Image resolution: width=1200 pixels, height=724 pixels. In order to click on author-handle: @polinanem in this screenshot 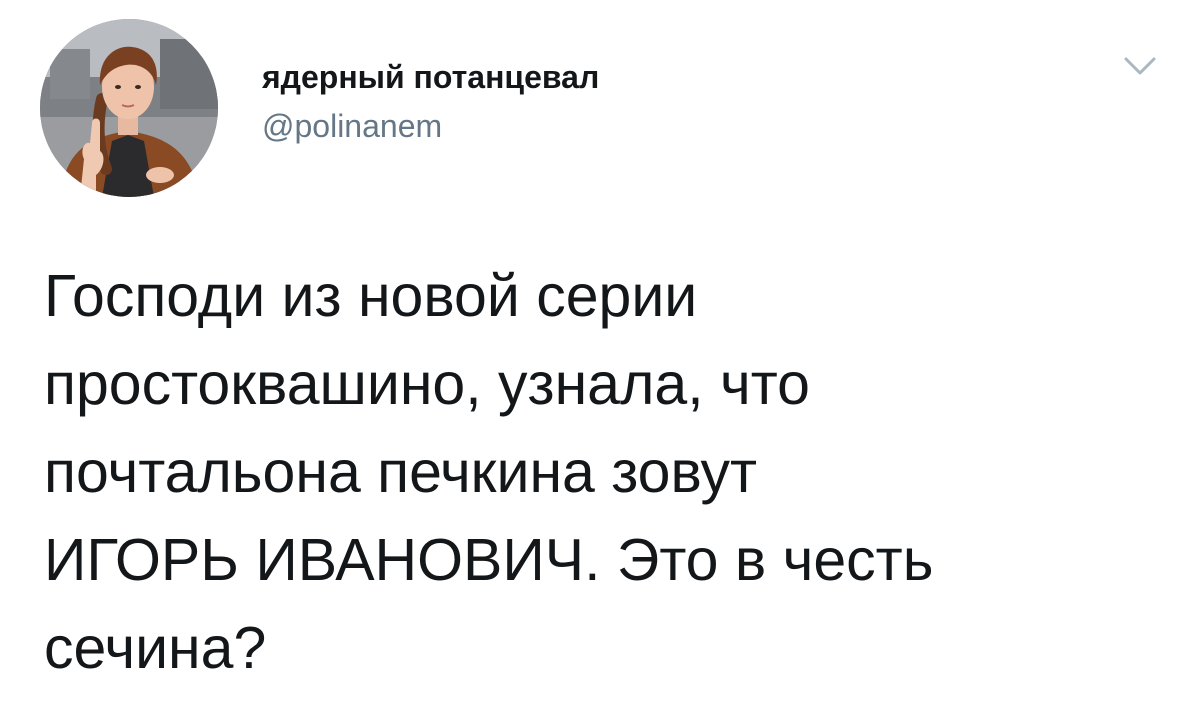, I will do `click(430, 126)`.